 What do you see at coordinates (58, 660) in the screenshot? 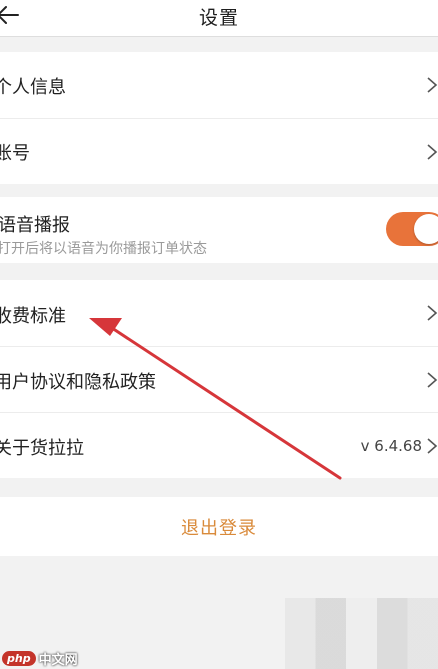
I see `watermark-text: 中文网` at bounding box center [58, 660].